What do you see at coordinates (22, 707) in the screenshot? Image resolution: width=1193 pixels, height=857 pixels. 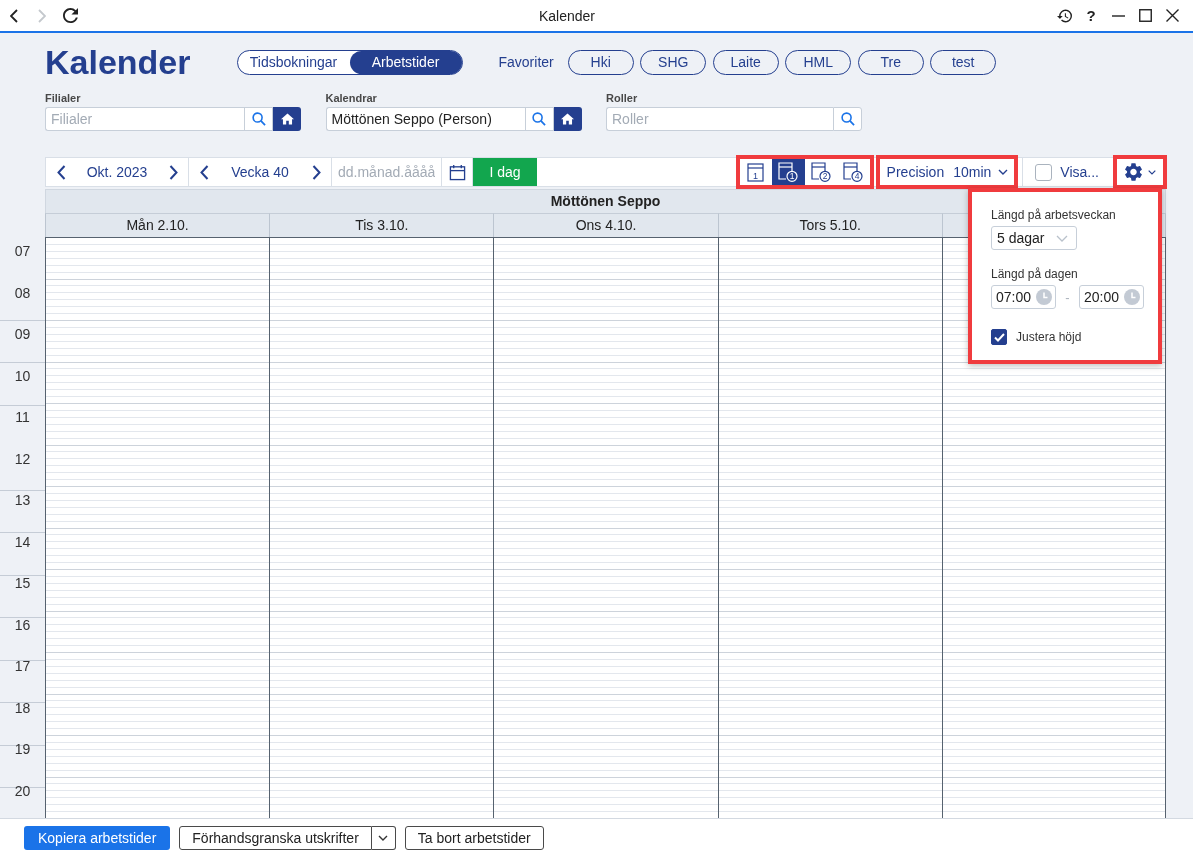 I see `hour-label: 18` at bounding box center [22, 707].